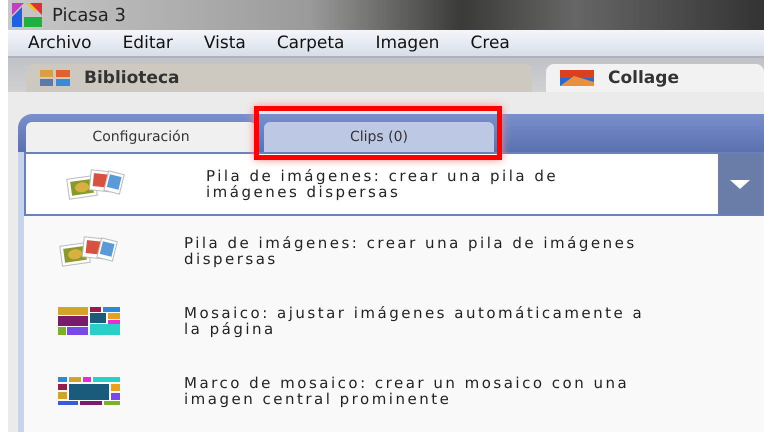 The width and height of the screenshot is (764, 432). What do you see at coordinates (55, 78) in the screenshot?
I see `grid-icon` at bounding box center [55, 78].